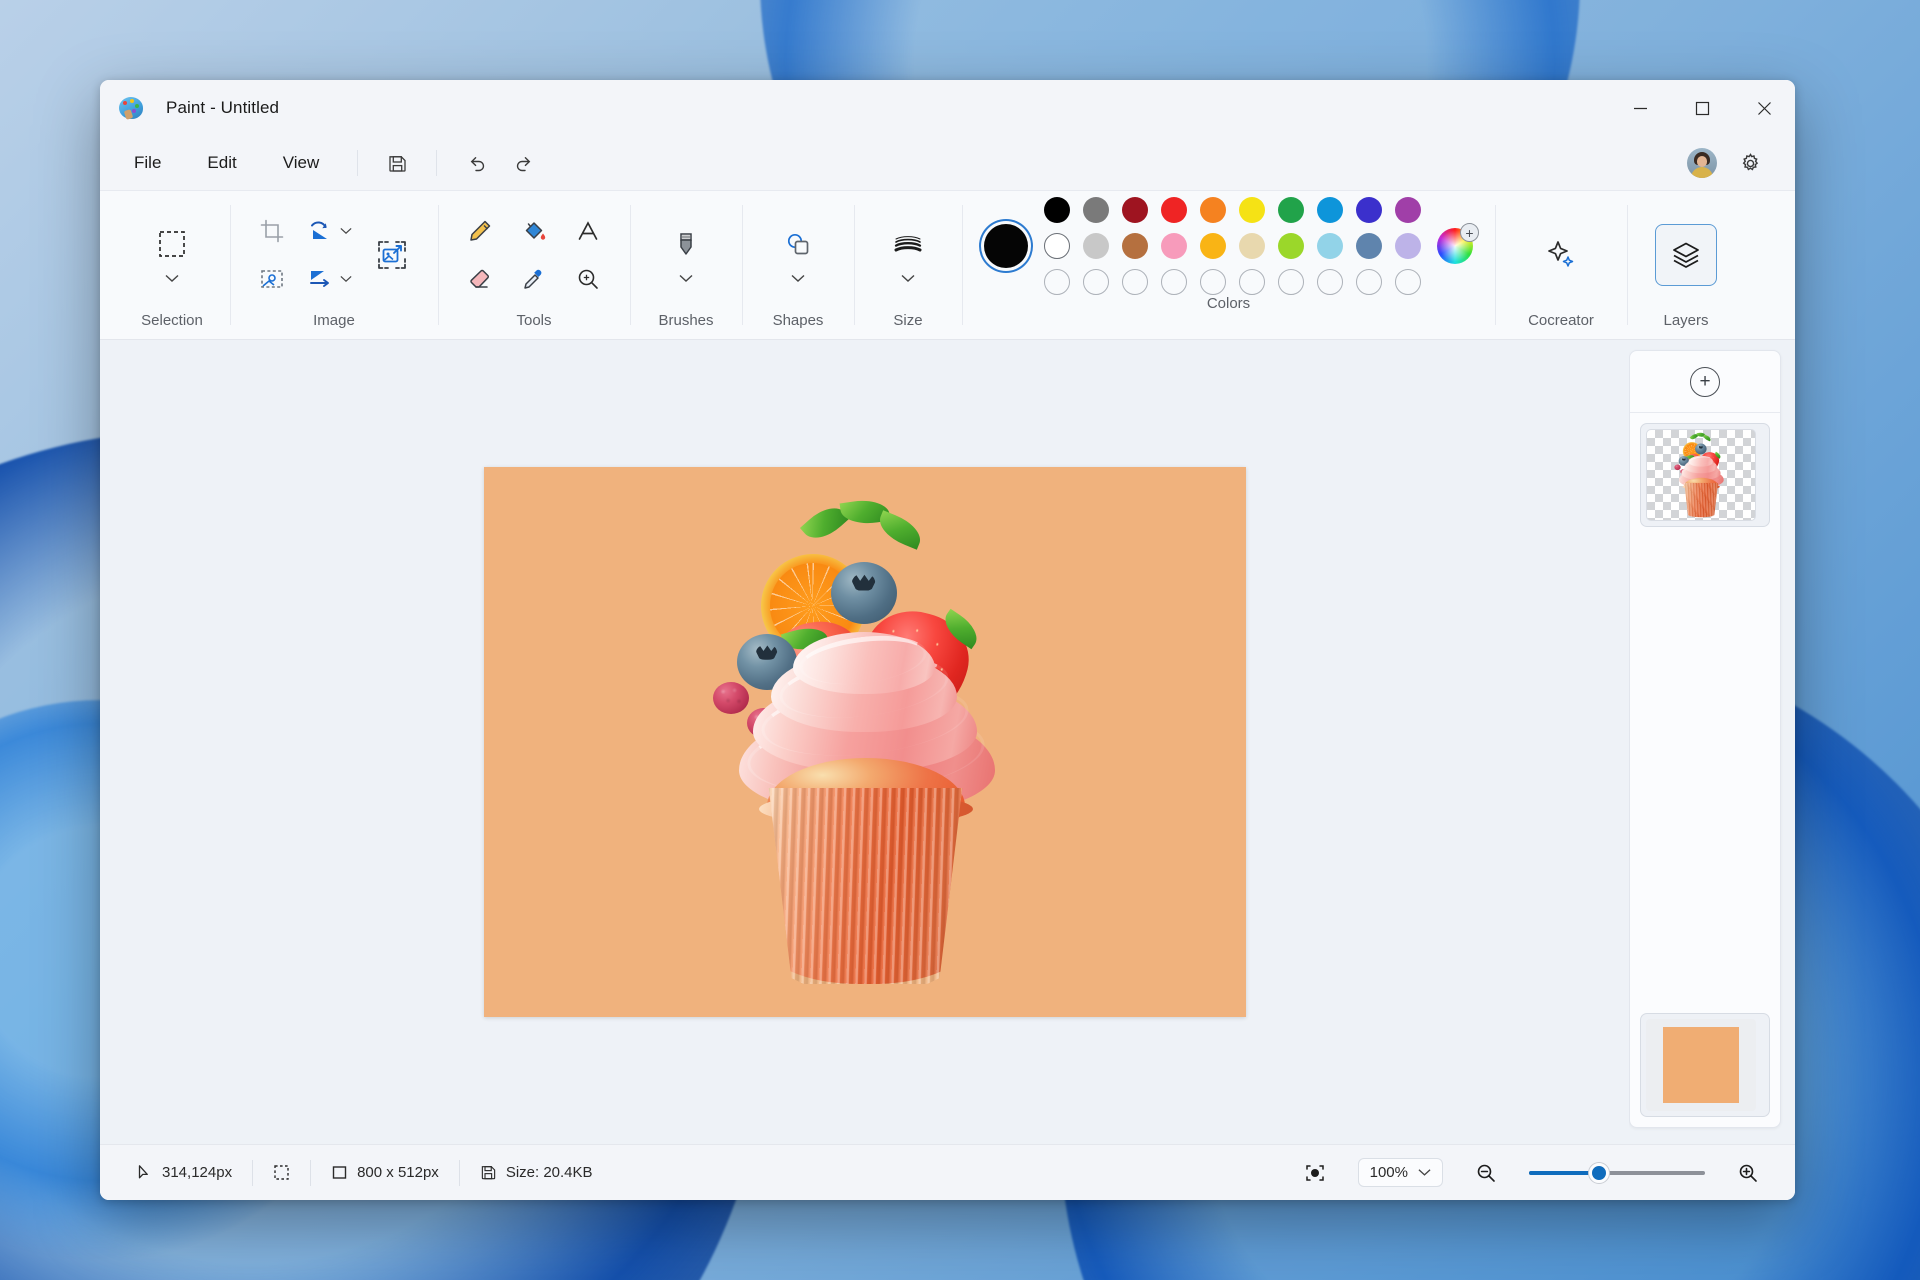  Describe the element at coordinates (899, 530) in the screenshot. I see `mint-leaf` at that location.